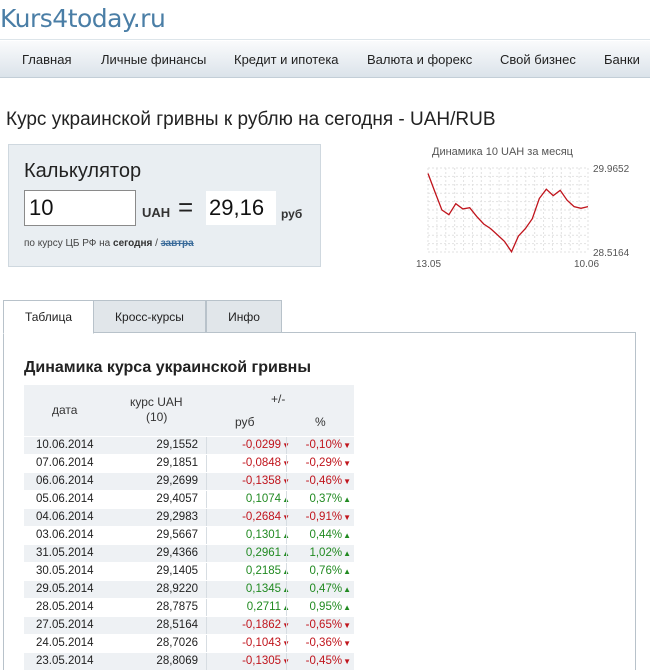 The width and height of the screenshot is (650, 670). I want to click on table-row: 23.05.201428,8069-0,1305▼-0,45%▼, so click(189, 661).